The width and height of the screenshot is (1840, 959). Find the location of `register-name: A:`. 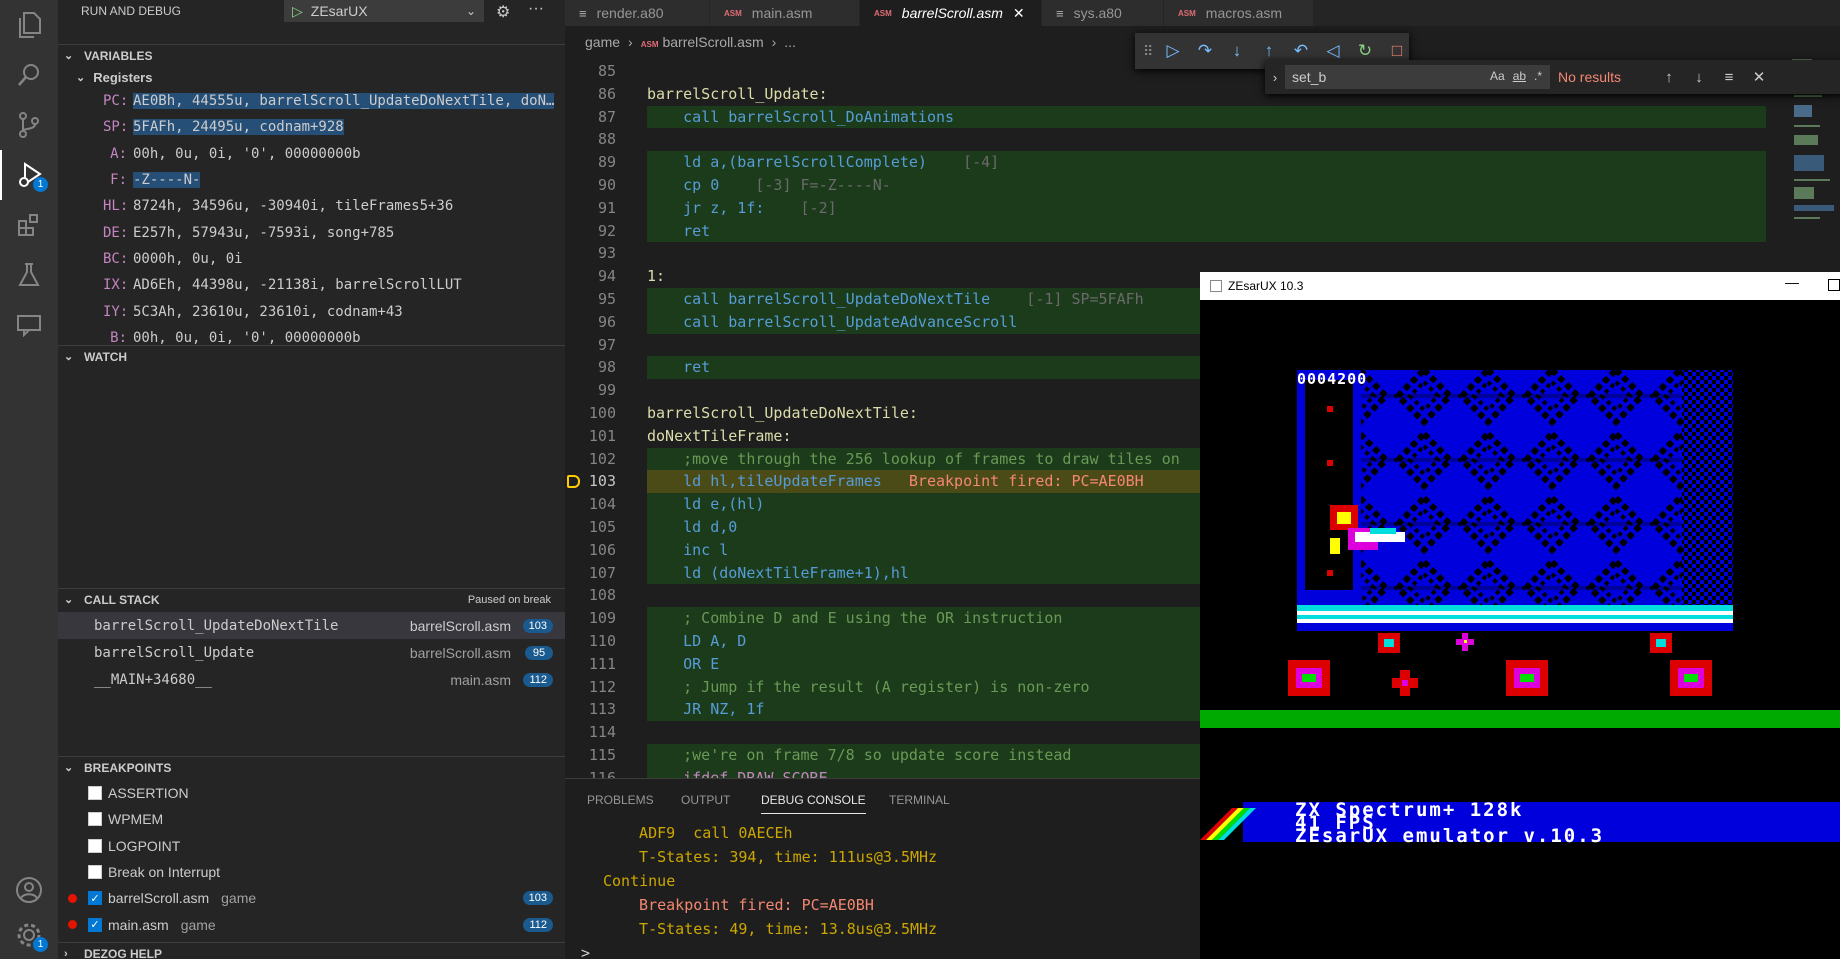

register-name: A: is located at coordinates (118, 153).